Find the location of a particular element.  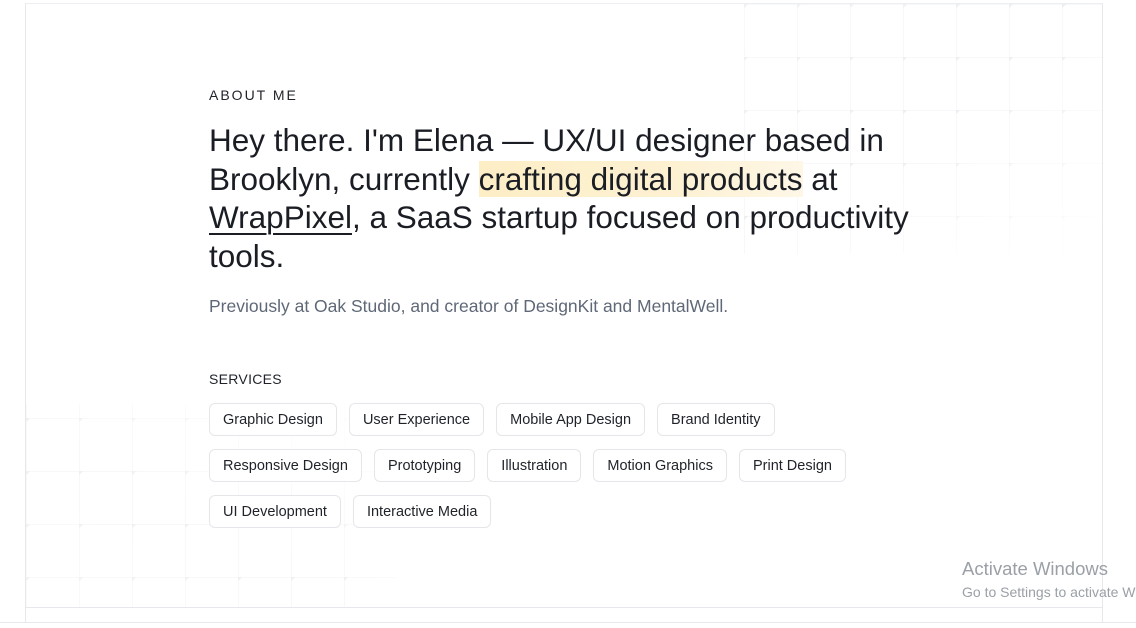

watermark-title: Activate Windows is located at coordinates (1035, 568).